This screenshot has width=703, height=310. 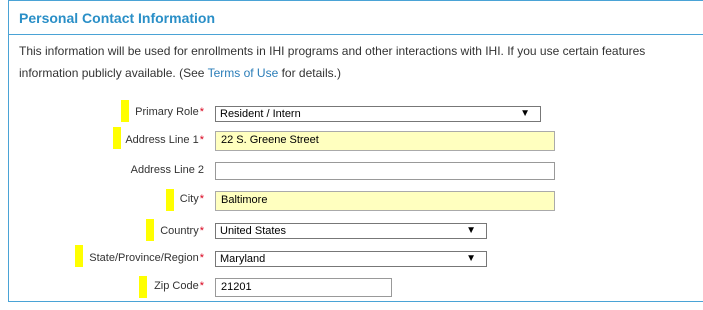 What do you see at coordinates (351, 231) in the screenshot?
I see `country-select: United States ▼` at bounding box center [351, 231].